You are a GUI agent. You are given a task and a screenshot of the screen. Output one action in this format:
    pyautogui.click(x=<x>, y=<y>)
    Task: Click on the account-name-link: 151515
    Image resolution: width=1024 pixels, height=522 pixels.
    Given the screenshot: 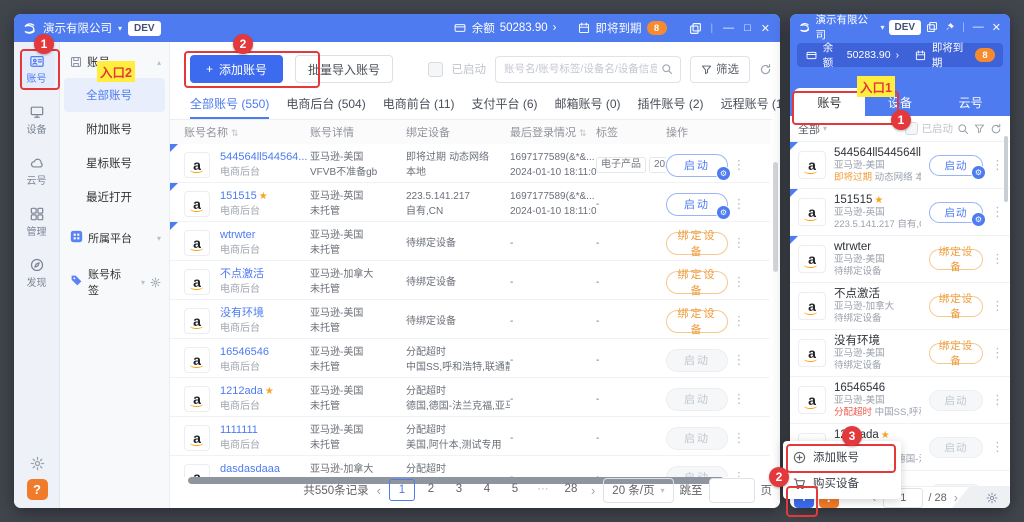 What is the action you would take?
    pyautogui.click(x=238, y=196)
    